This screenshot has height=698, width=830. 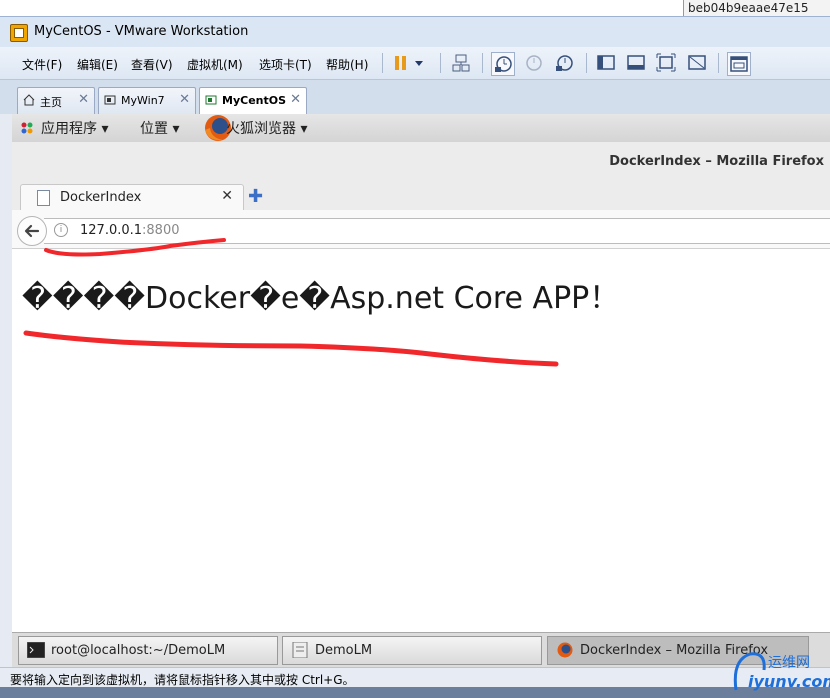 I want to click on tab-home: 主页 ✕, so click(x=56, y=100).